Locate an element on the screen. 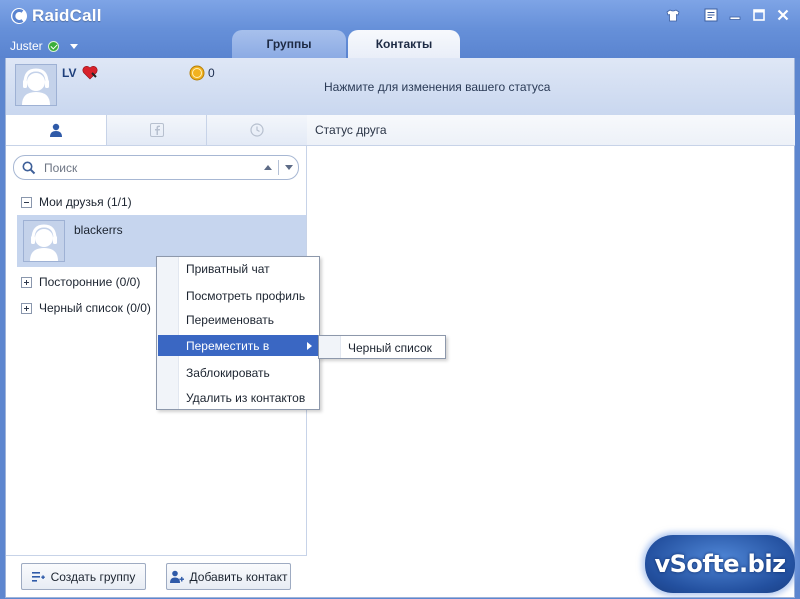 The width and height of the screenshot is (800, 599). search-controls is located at coordinates (278, 167).